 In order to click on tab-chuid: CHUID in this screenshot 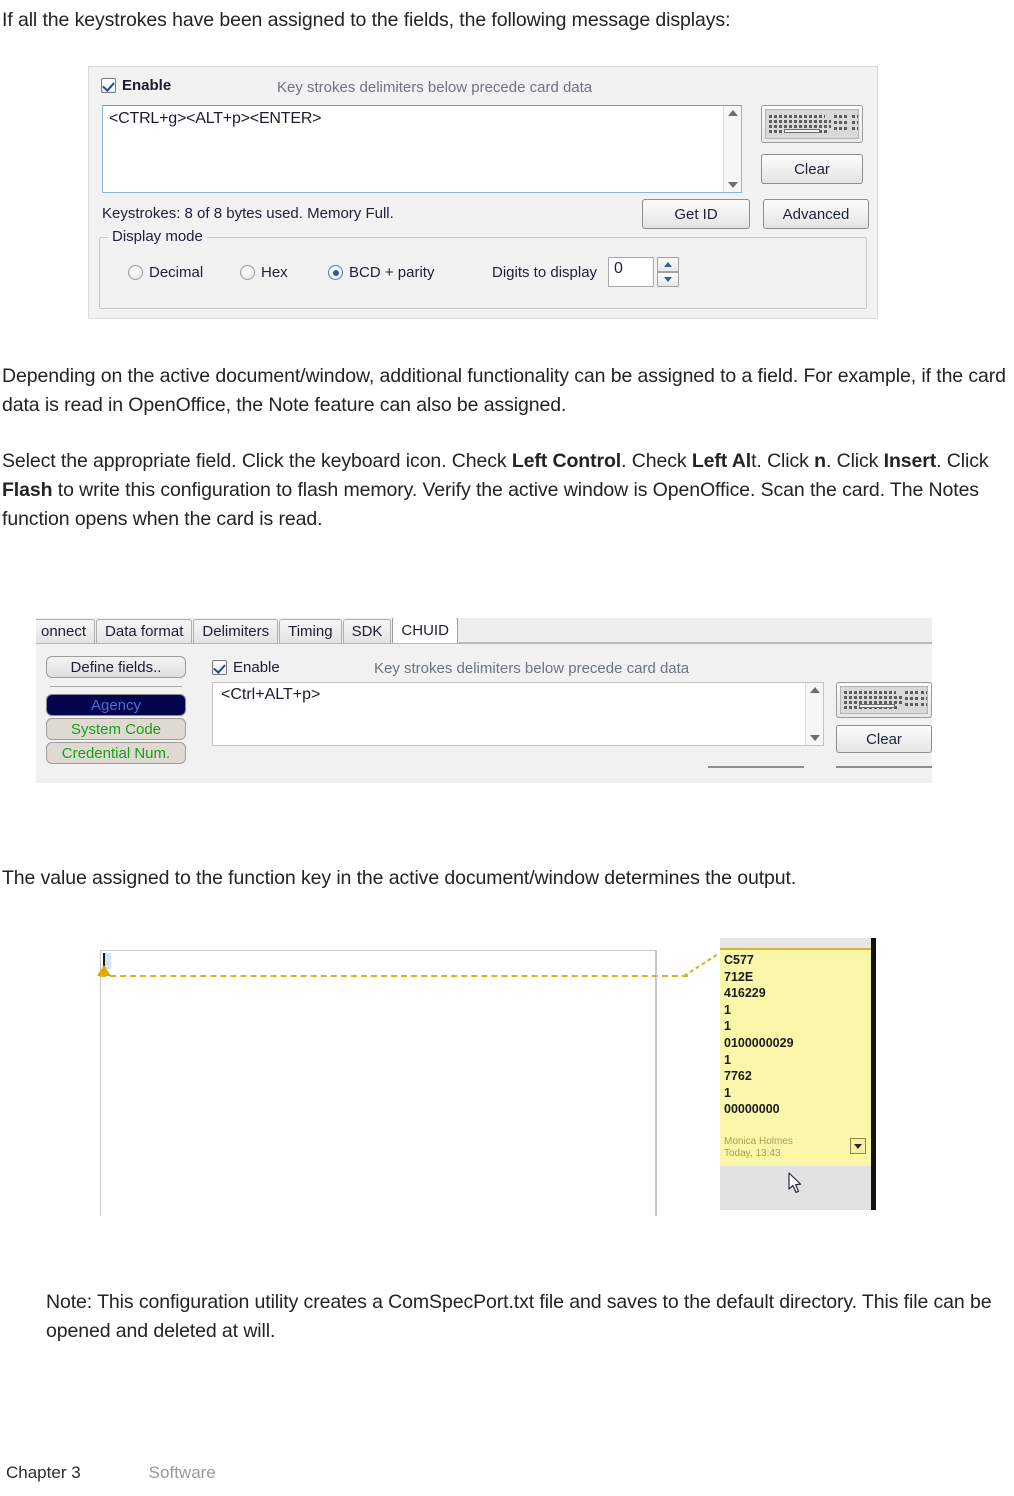, I will do `click(425, 630)`.